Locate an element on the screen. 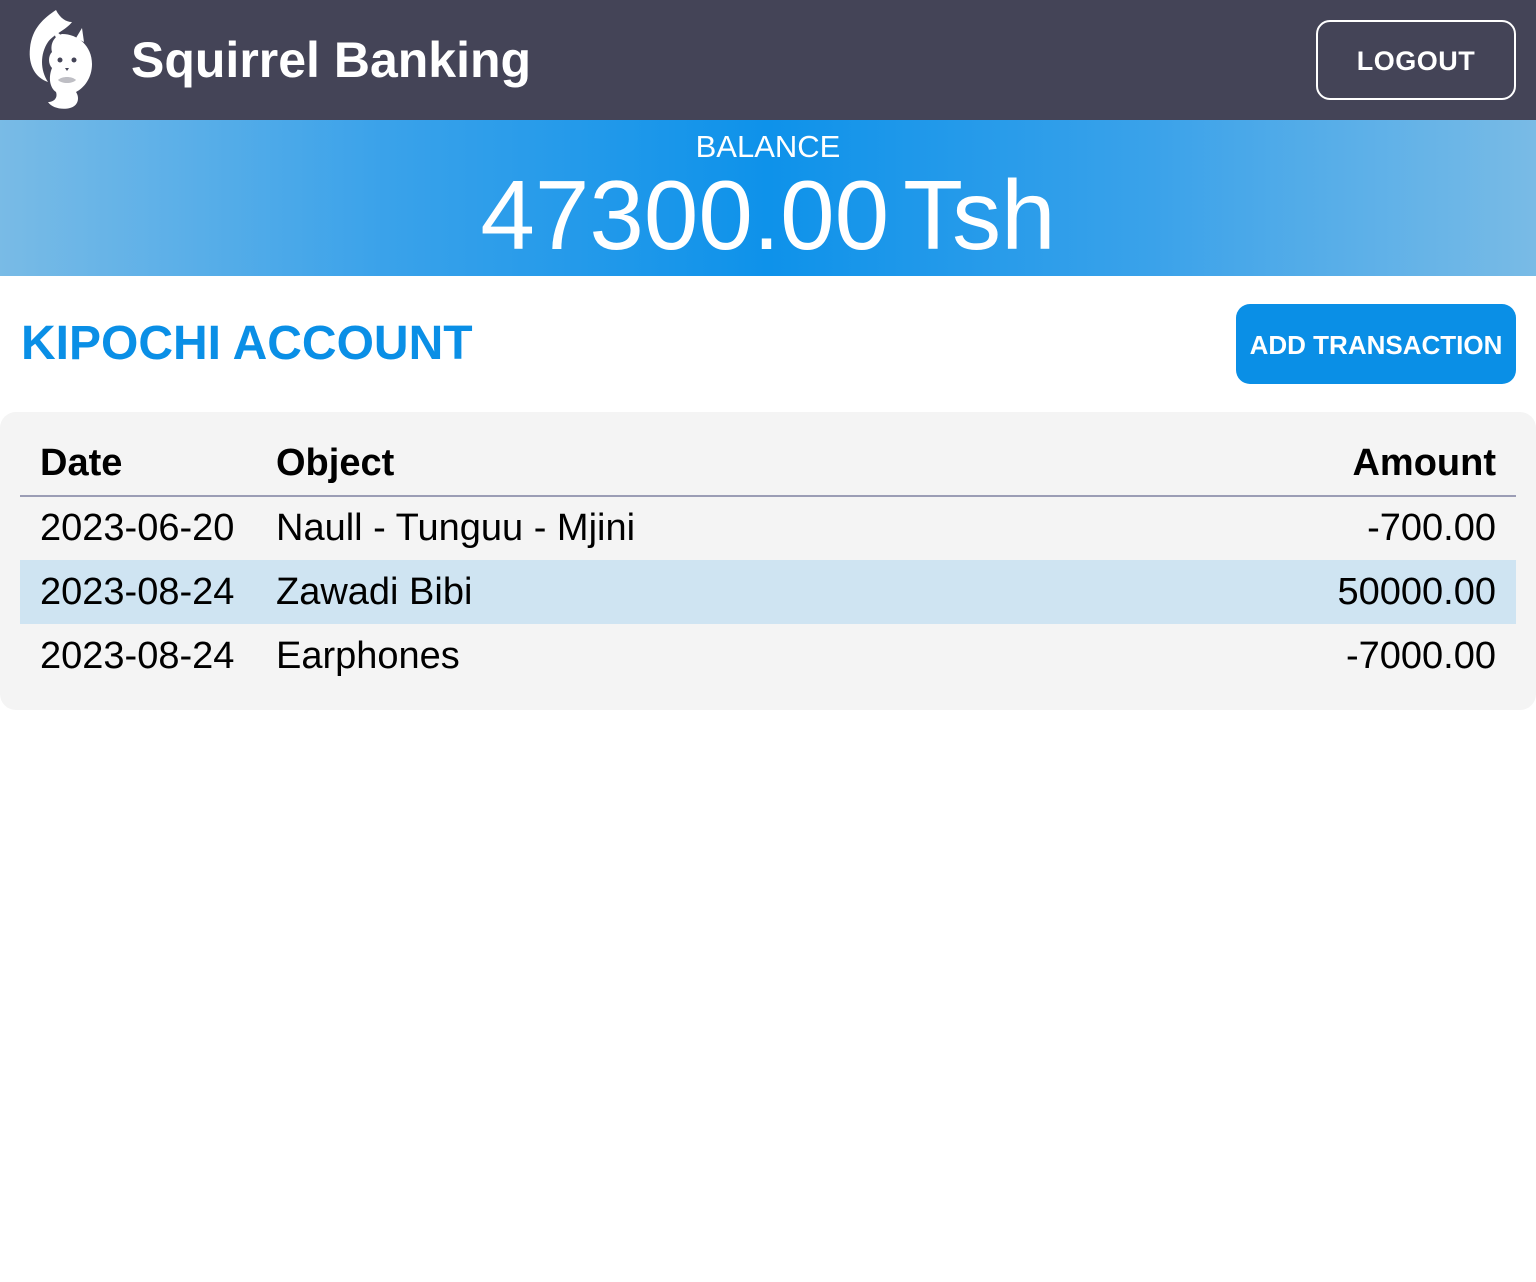 This screenshot has height=1282, width=1536. logout-button: LOGOUT is located at coordinates (1416, 60).